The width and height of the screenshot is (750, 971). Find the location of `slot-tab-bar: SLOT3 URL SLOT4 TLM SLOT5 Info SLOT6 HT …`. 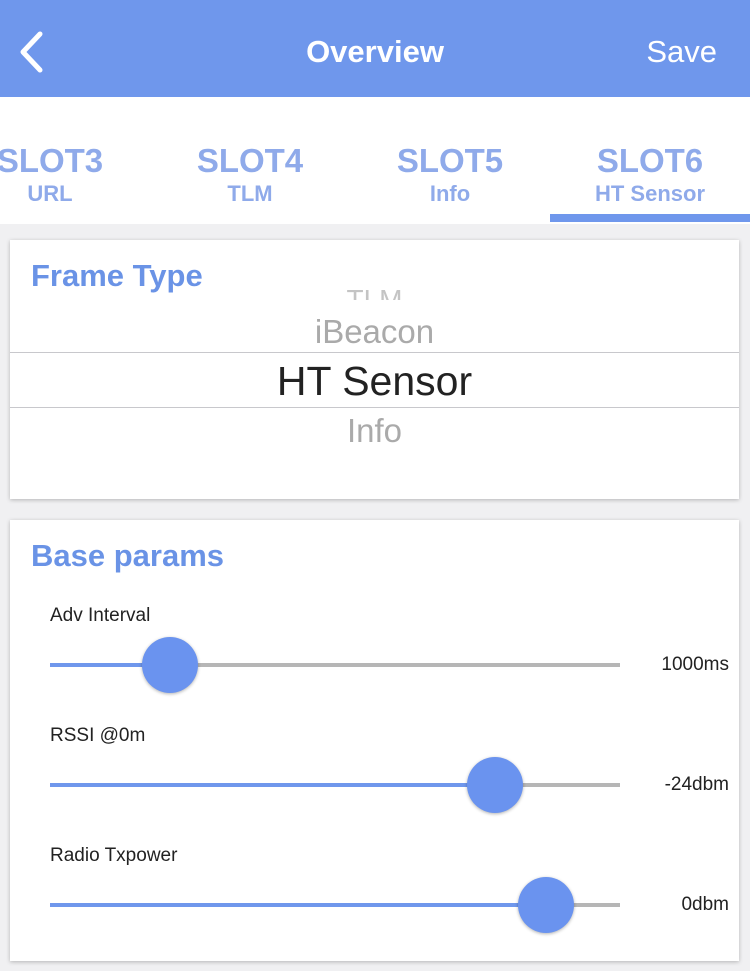

slot-tab-bar: SLOT3 URL SLOT4 TLM SLOT5 Info SLOT6 HT … is located at coordinates (375, 160).